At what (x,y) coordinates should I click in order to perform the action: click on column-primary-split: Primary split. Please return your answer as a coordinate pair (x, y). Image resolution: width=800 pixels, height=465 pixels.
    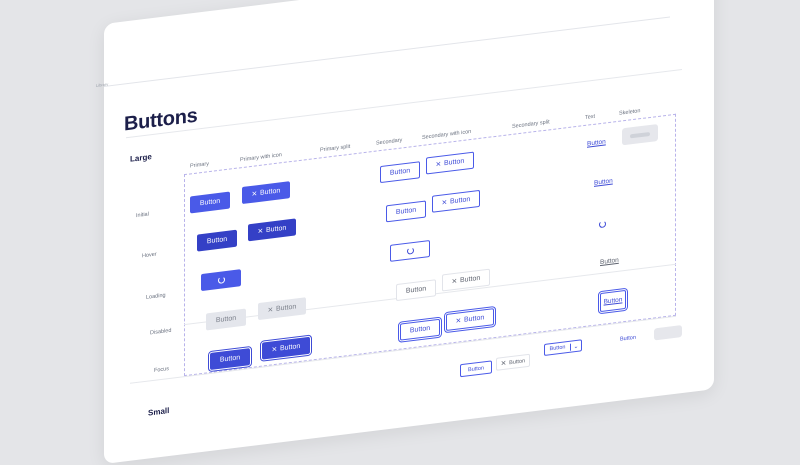
    Looking at the image, I should click on (335, 148).